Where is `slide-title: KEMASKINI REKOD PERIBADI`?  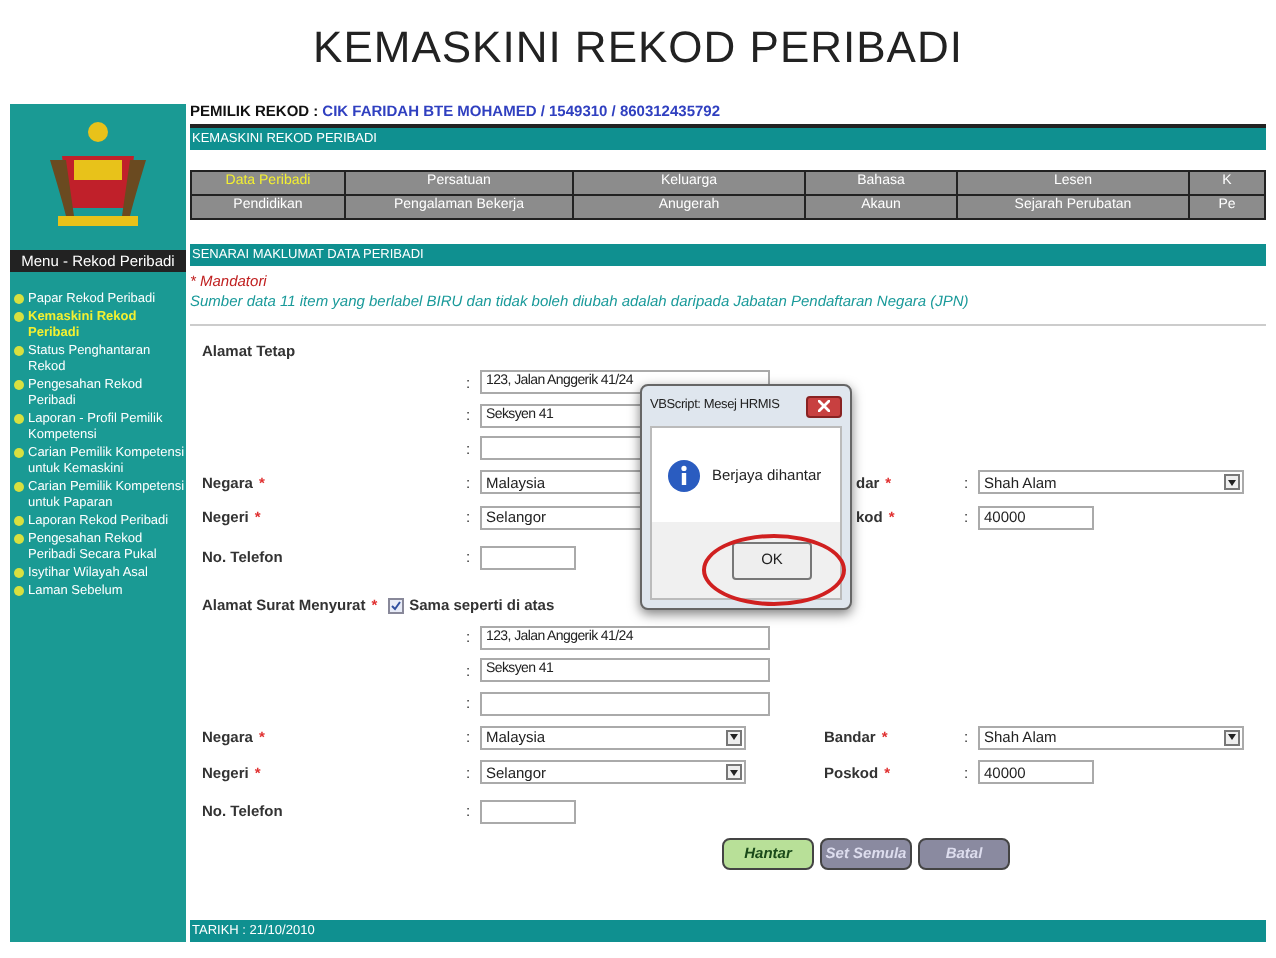
slide-title: KEMASKINI REKOD PERIBADI is located at coordinates (638, 47).